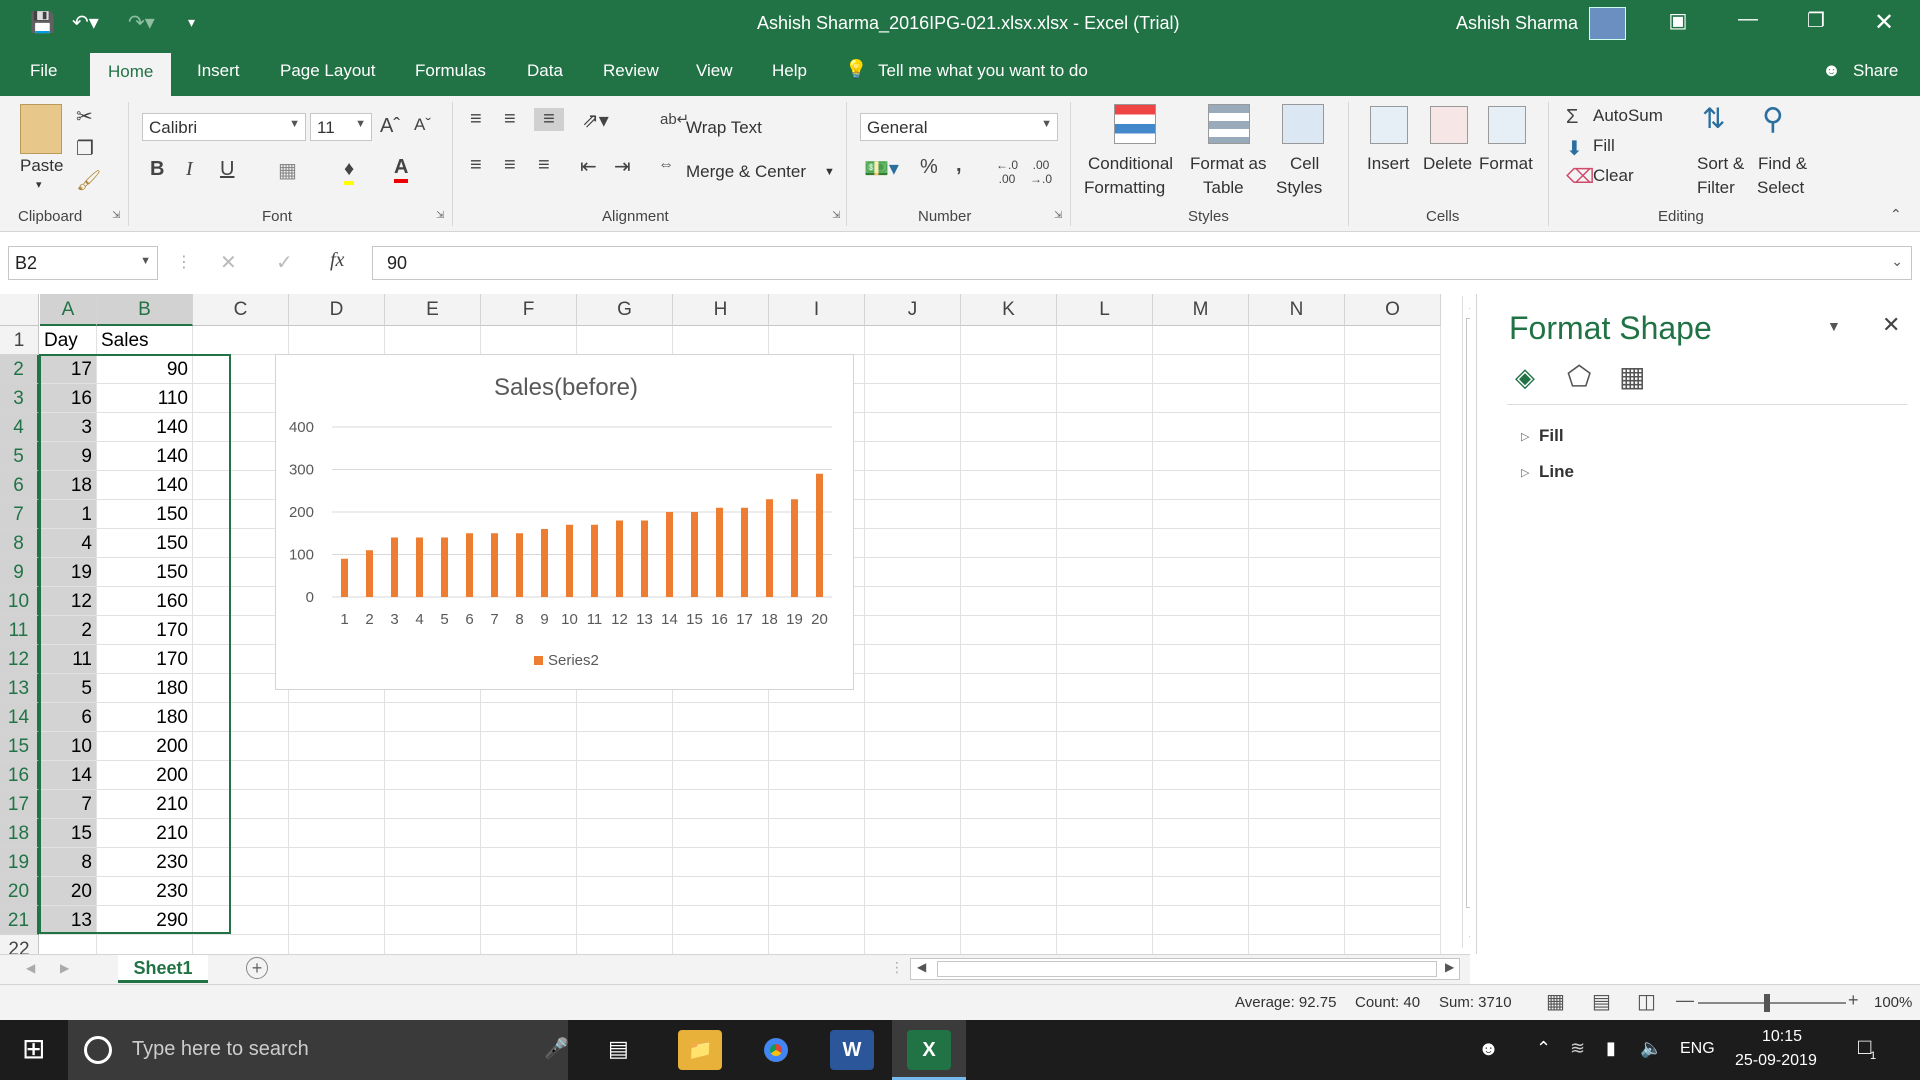 This screenshot has width=1920, height=1080. Describe the element at coordinates (1834, 326) in the screenshot. I see `pane-options-icon: ▼` at that location.